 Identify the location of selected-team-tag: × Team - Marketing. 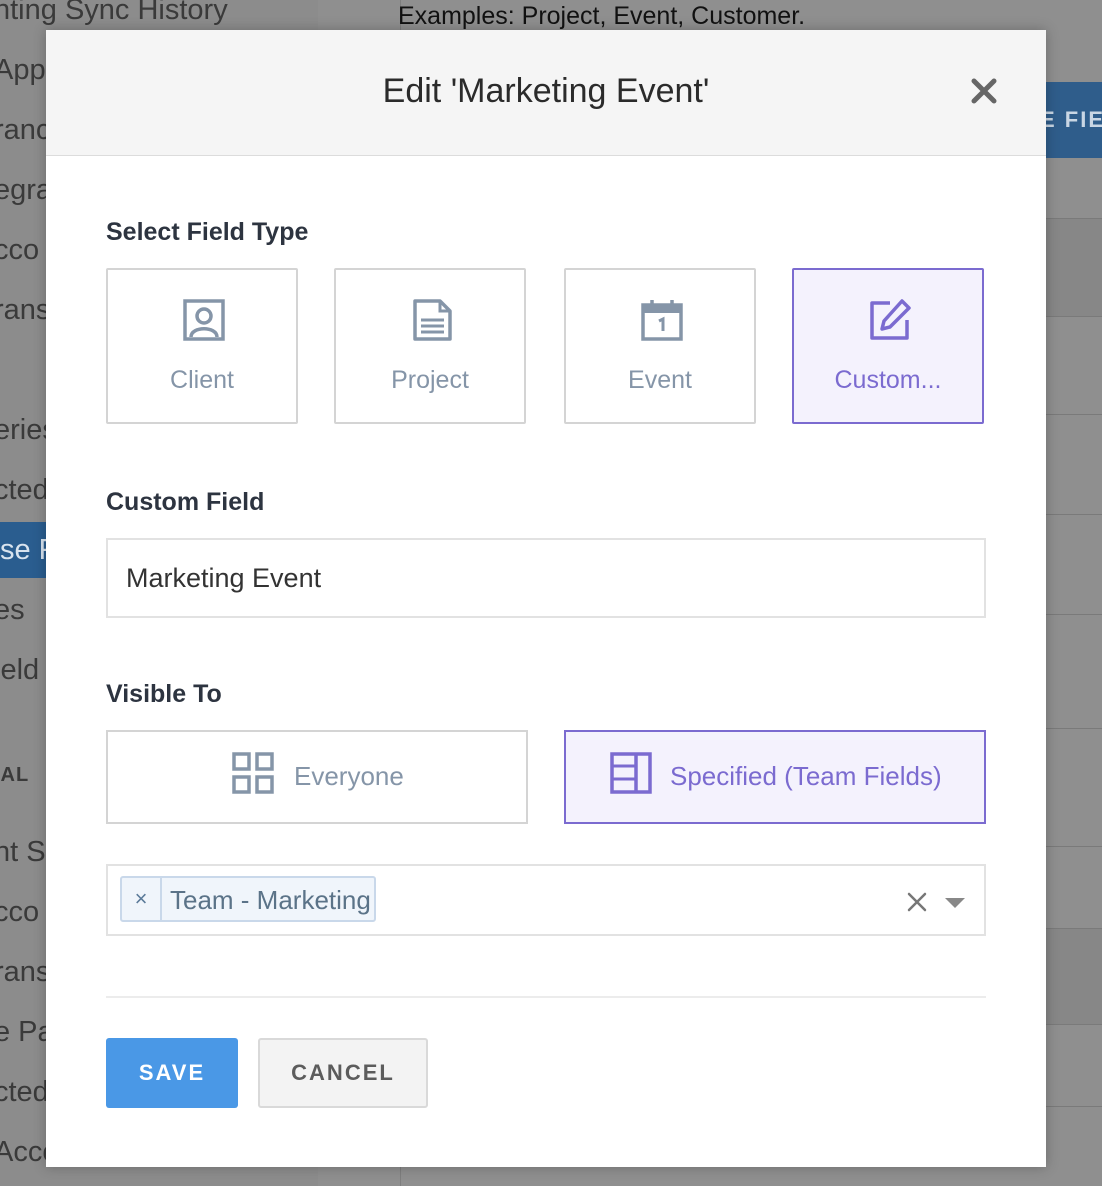
(248, 899).